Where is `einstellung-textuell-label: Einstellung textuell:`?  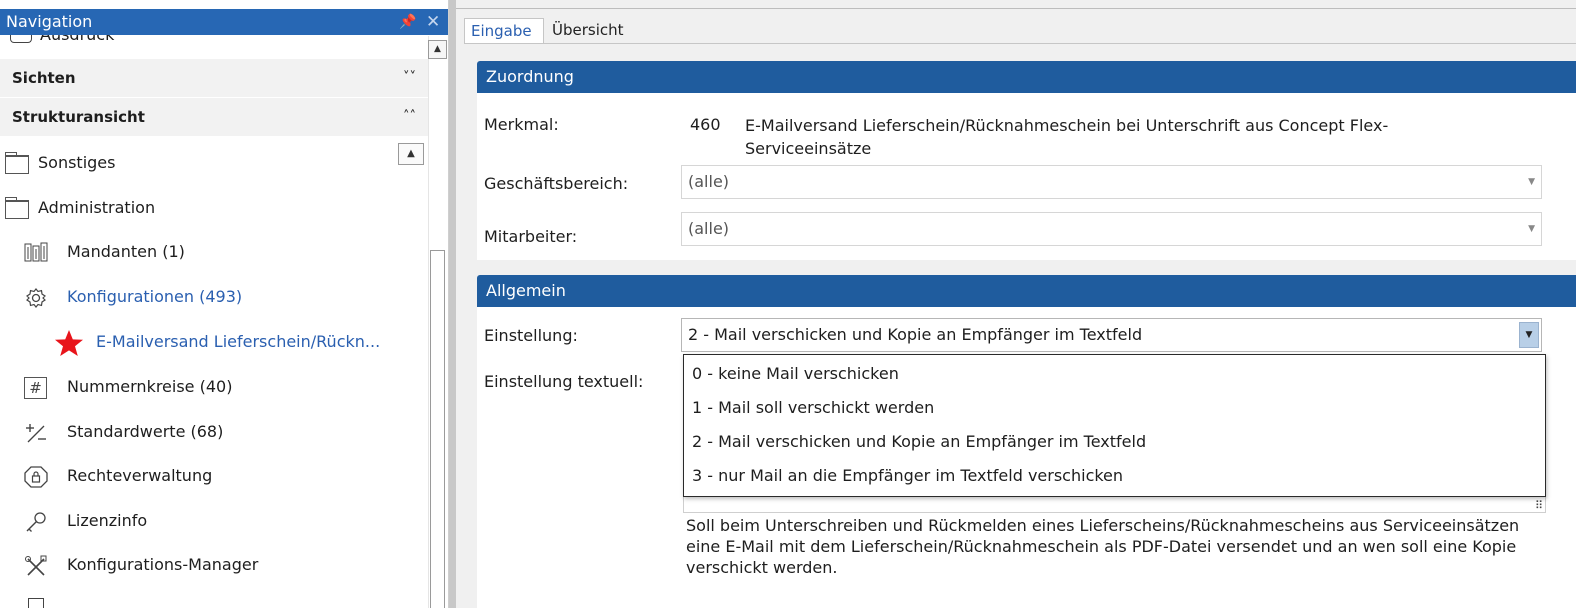
einstellung-textuell-label: Einstellung textuell: is located at coordinates (564, 381).